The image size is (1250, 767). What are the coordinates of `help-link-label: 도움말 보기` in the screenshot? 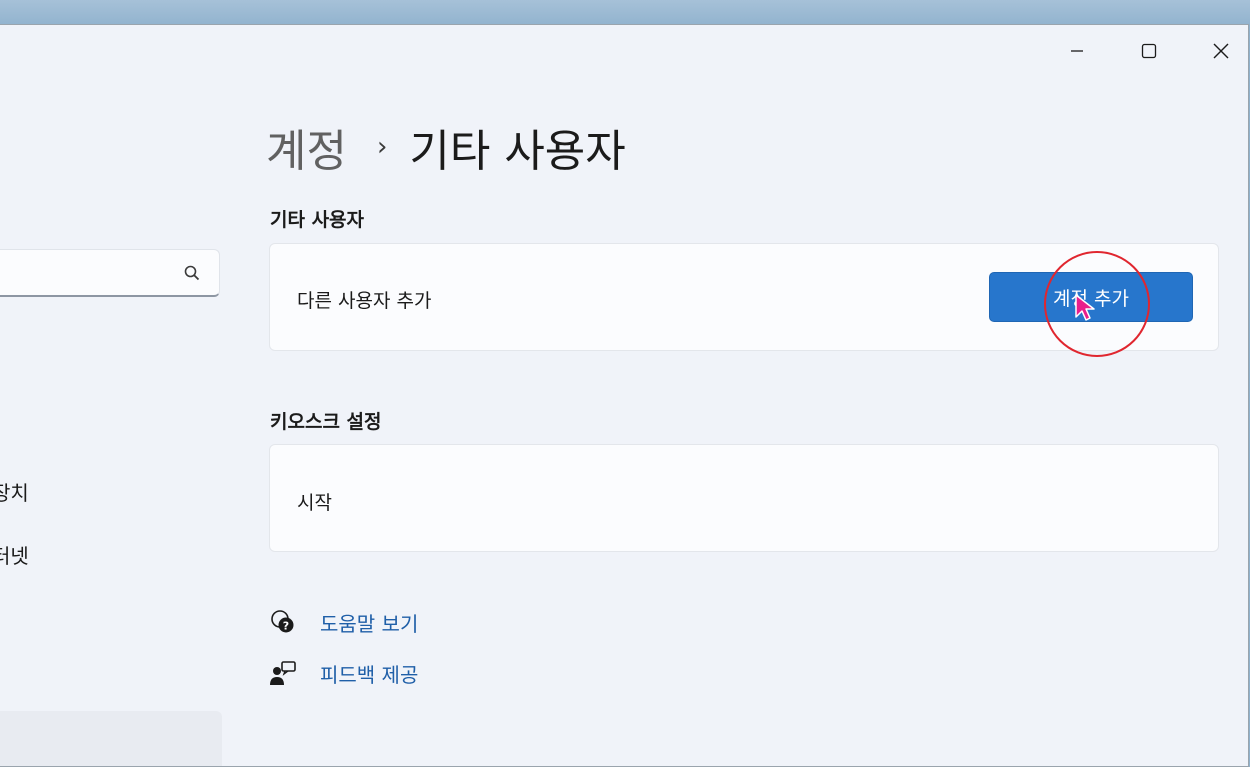 It's located at (369, 622).